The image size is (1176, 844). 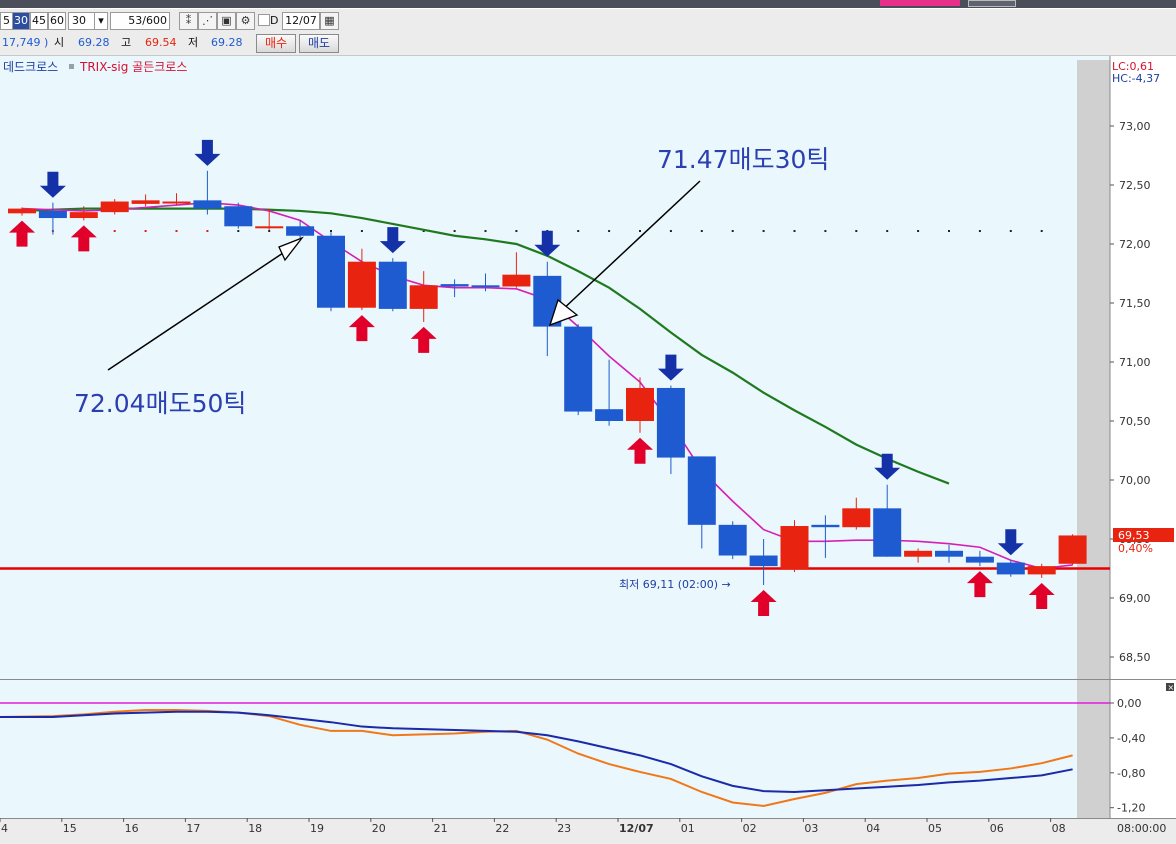 I want to click on legend-trix: TRIX-sig 골든크로스, so click(x=133, y=67).